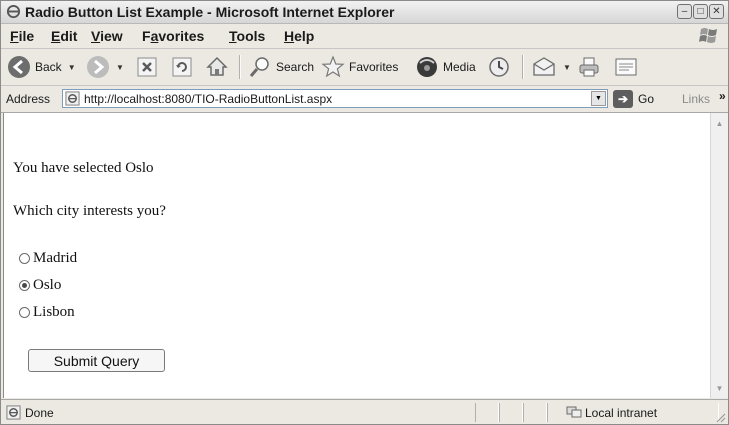 The height and width of the screenshot is (425, 729). Describe the element at coordinates (364, 36) in the screenshot. I see `menu-bar: File Edit View Favorites Tools Help` at that location.